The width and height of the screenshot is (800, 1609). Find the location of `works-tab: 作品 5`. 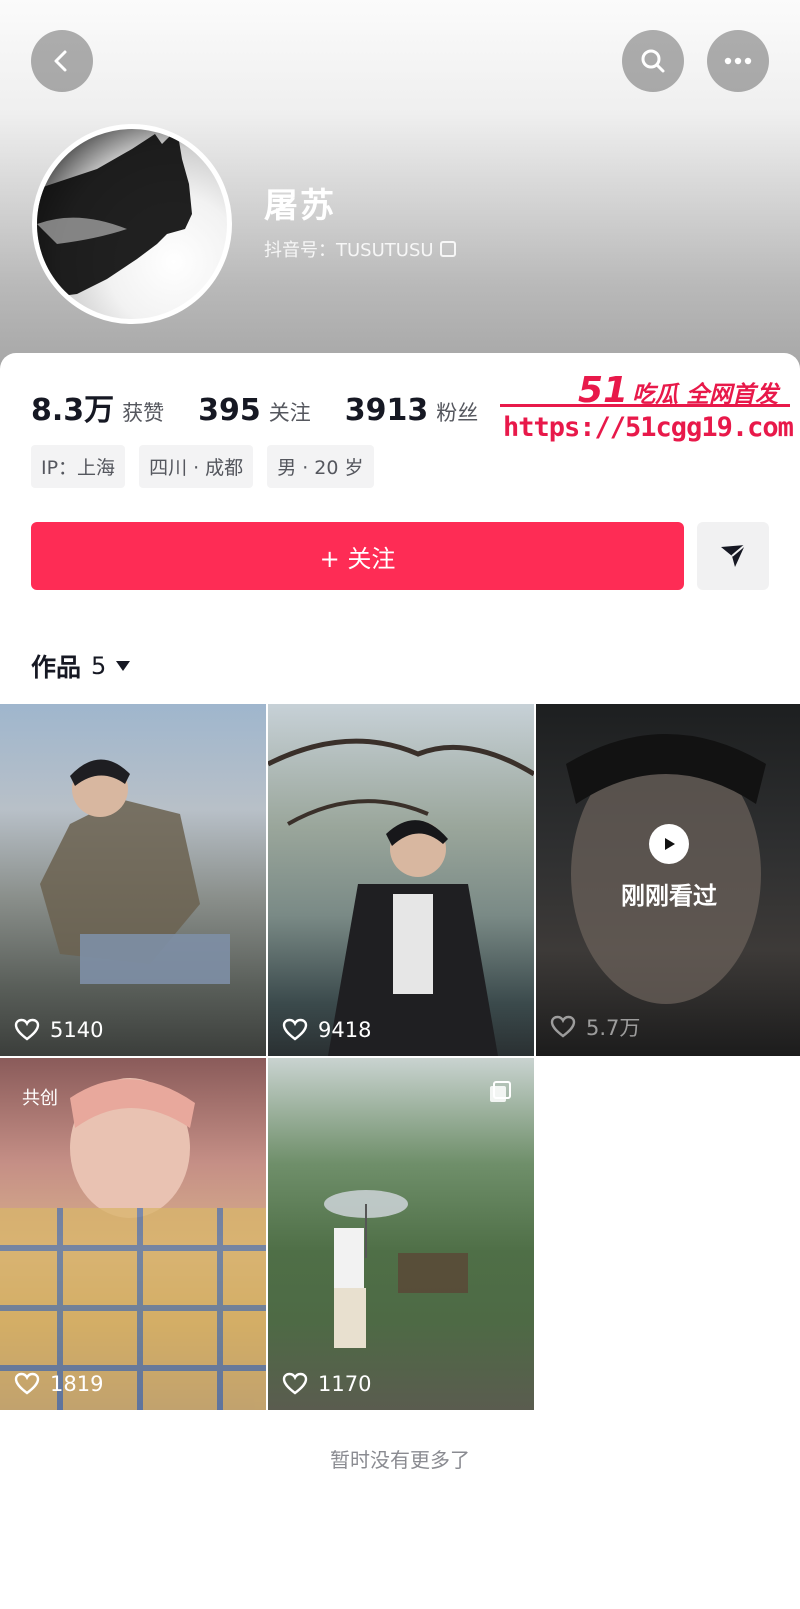

works-tab: 作品 5 is located at coordinates (81, 666).